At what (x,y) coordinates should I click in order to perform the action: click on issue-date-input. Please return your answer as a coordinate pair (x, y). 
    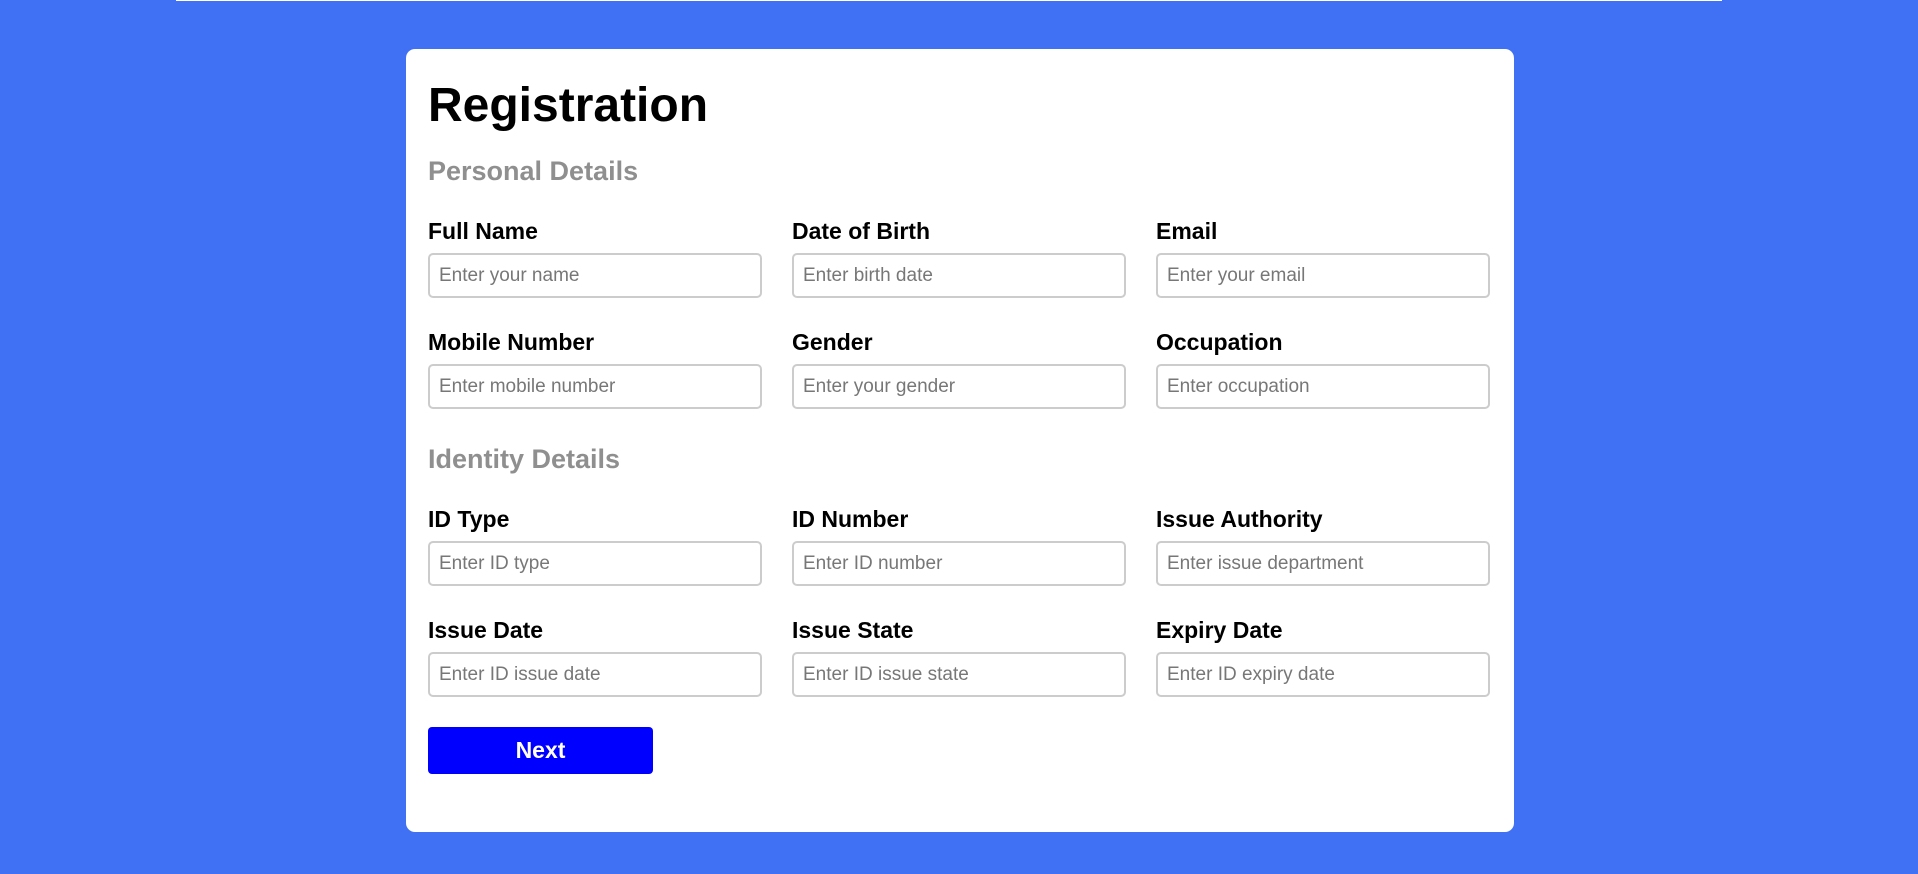
    Looking at the image, I should click on (595, 674).